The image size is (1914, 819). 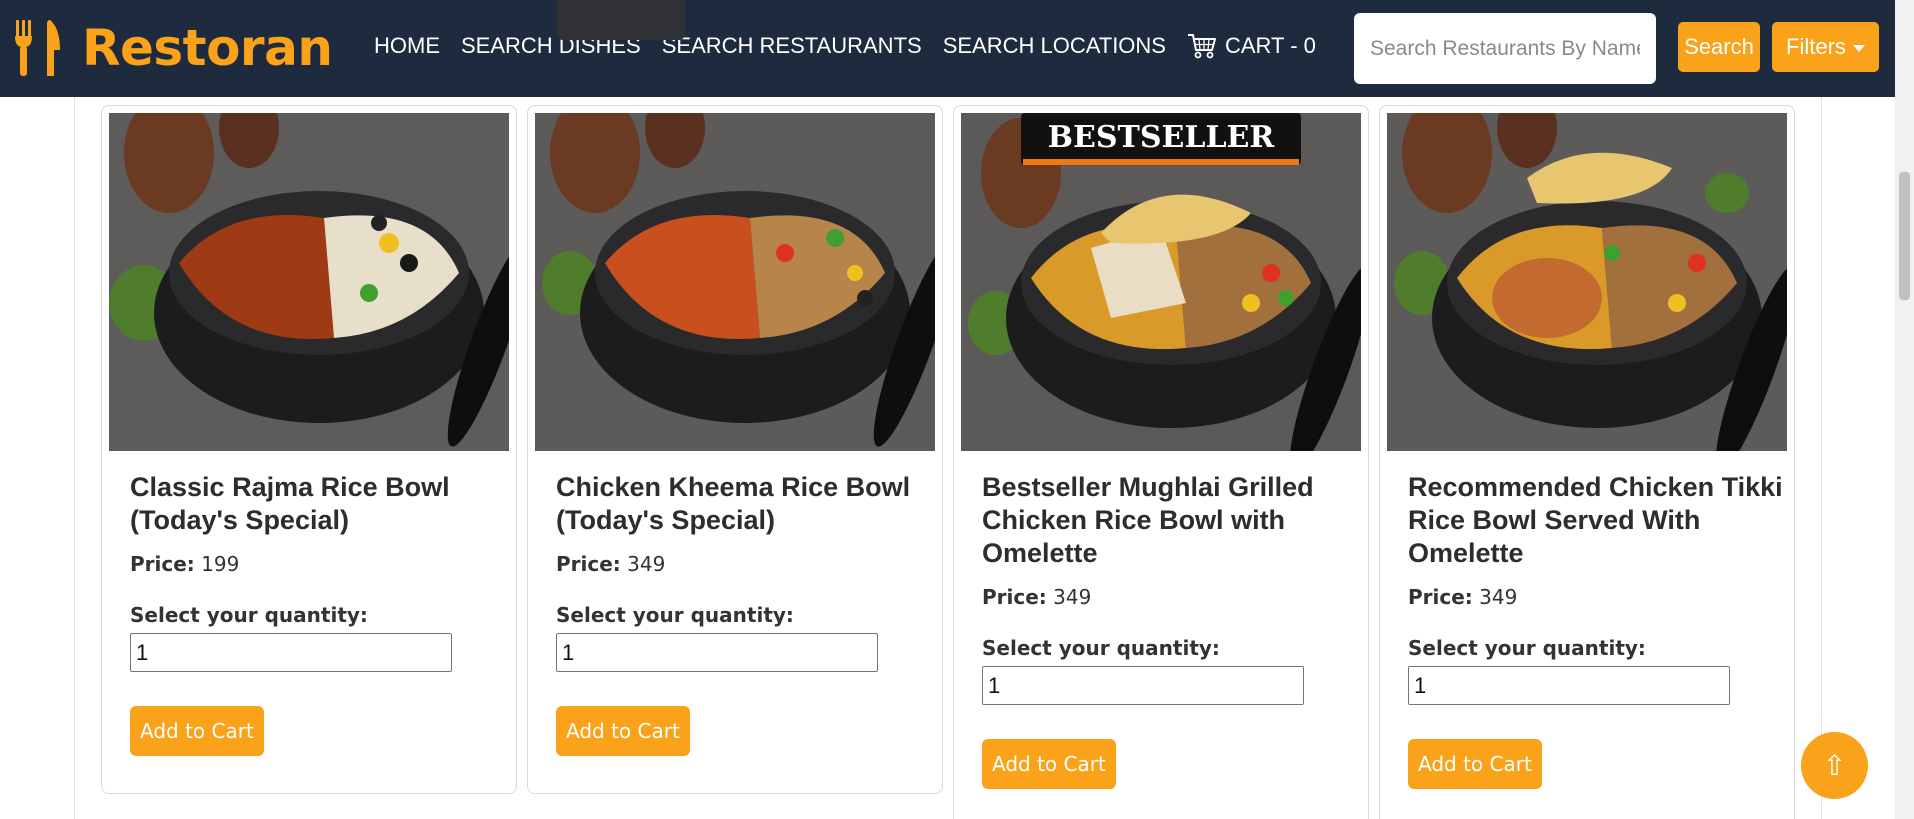 I want to click on brand-name: Restoran, so click(x=207, y=48).